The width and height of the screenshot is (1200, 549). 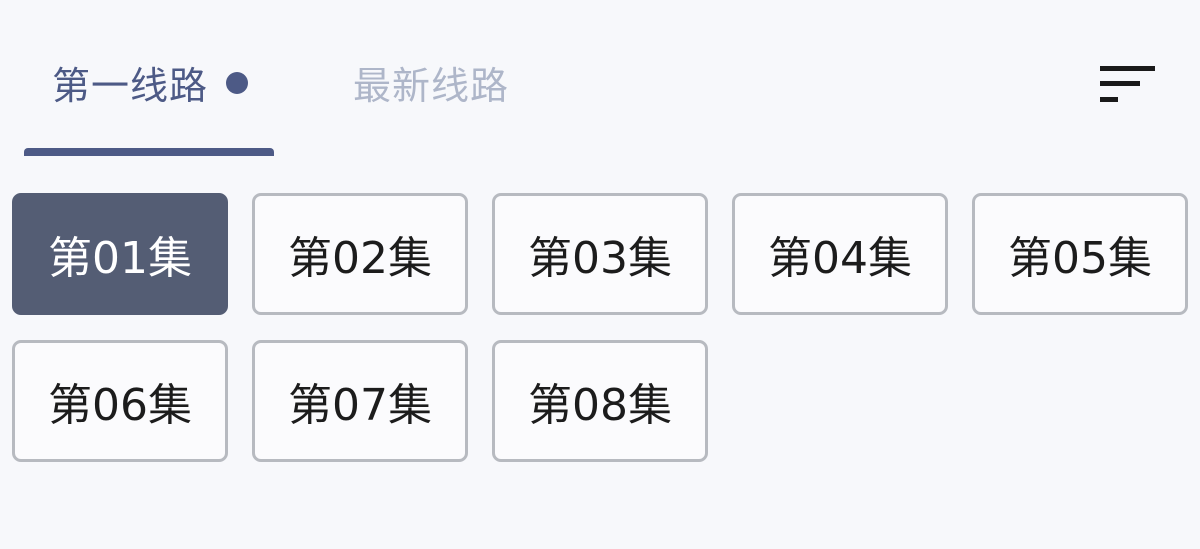 I want to click on episode-button-02: 第02集, so click(x=360, y=254).